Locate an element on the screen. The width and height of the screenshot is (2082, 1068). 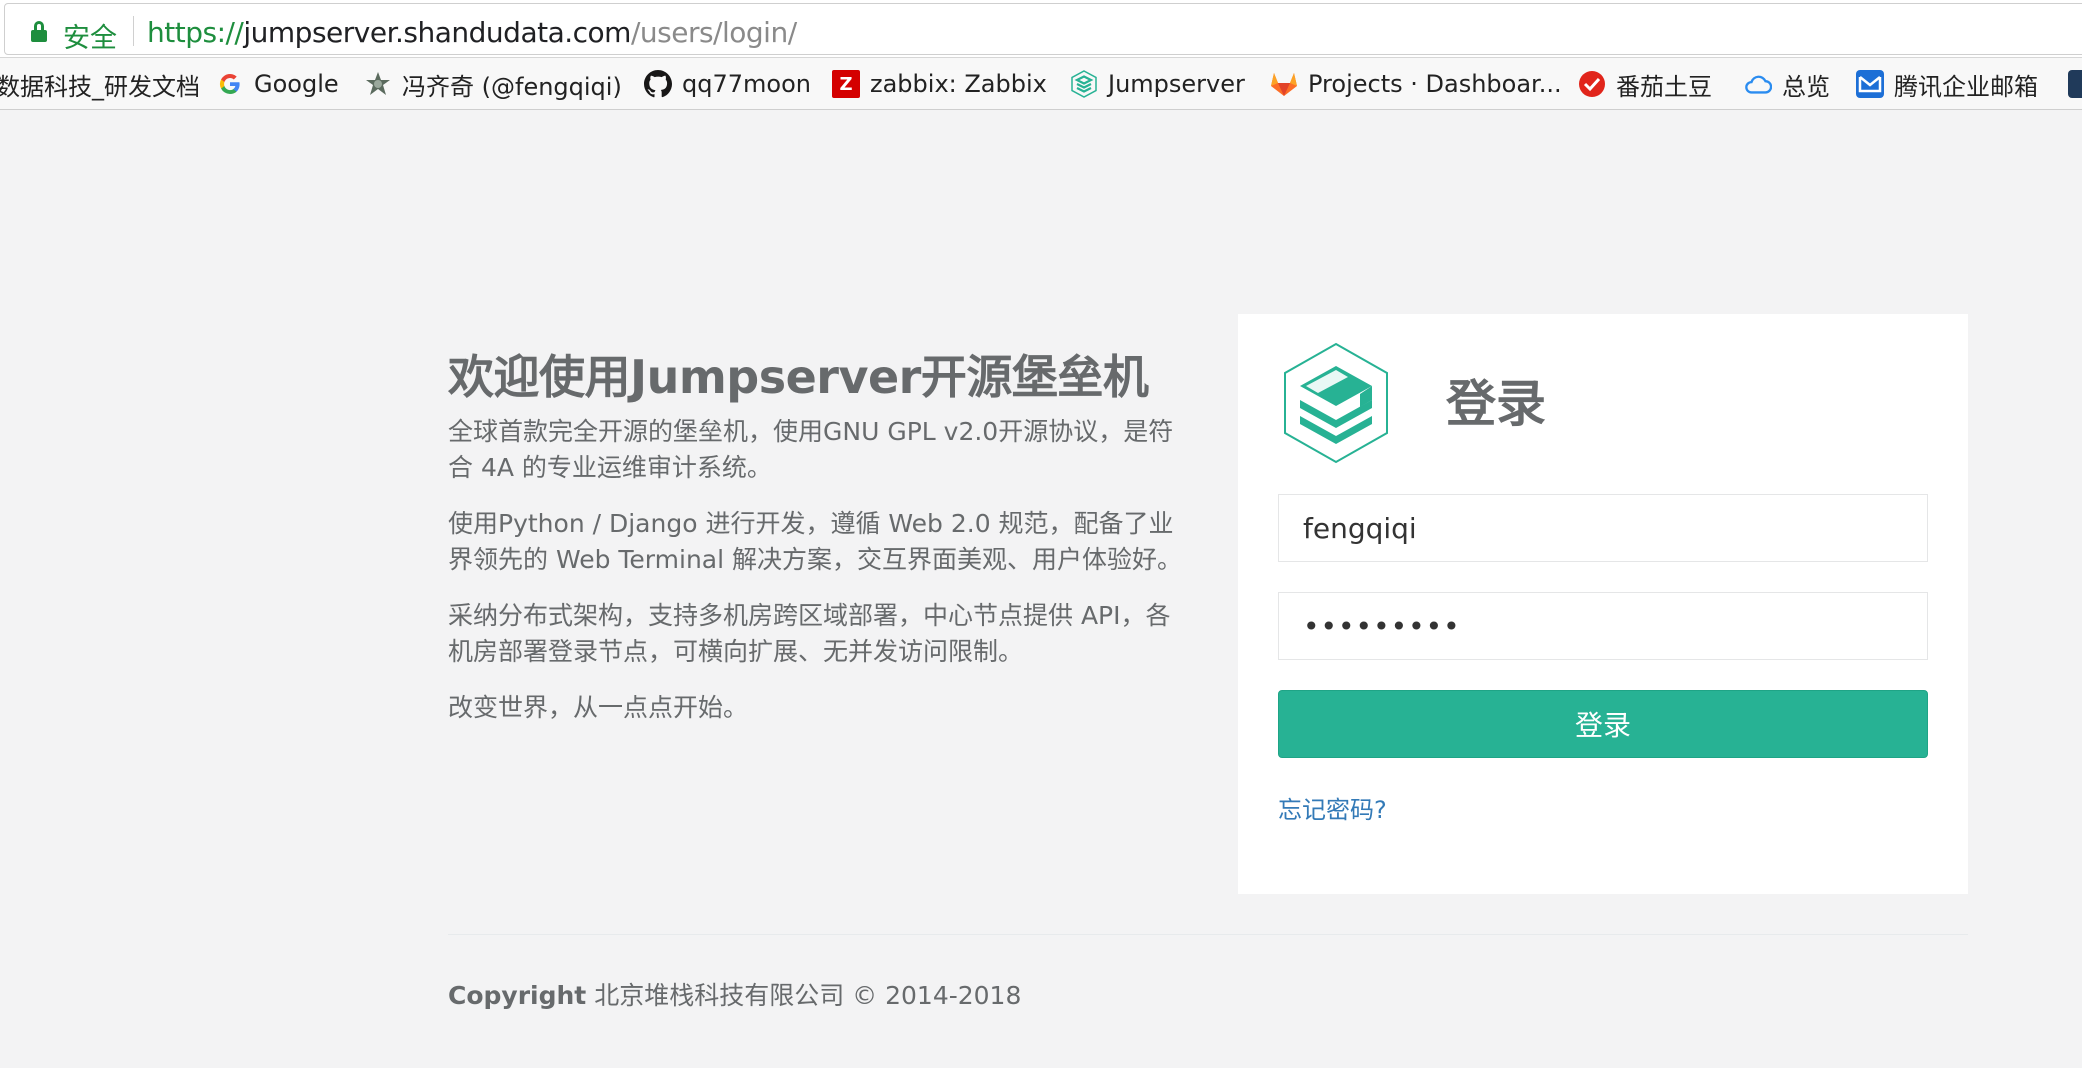
url-path: /users/login/ is located at coordinates (713, 32).